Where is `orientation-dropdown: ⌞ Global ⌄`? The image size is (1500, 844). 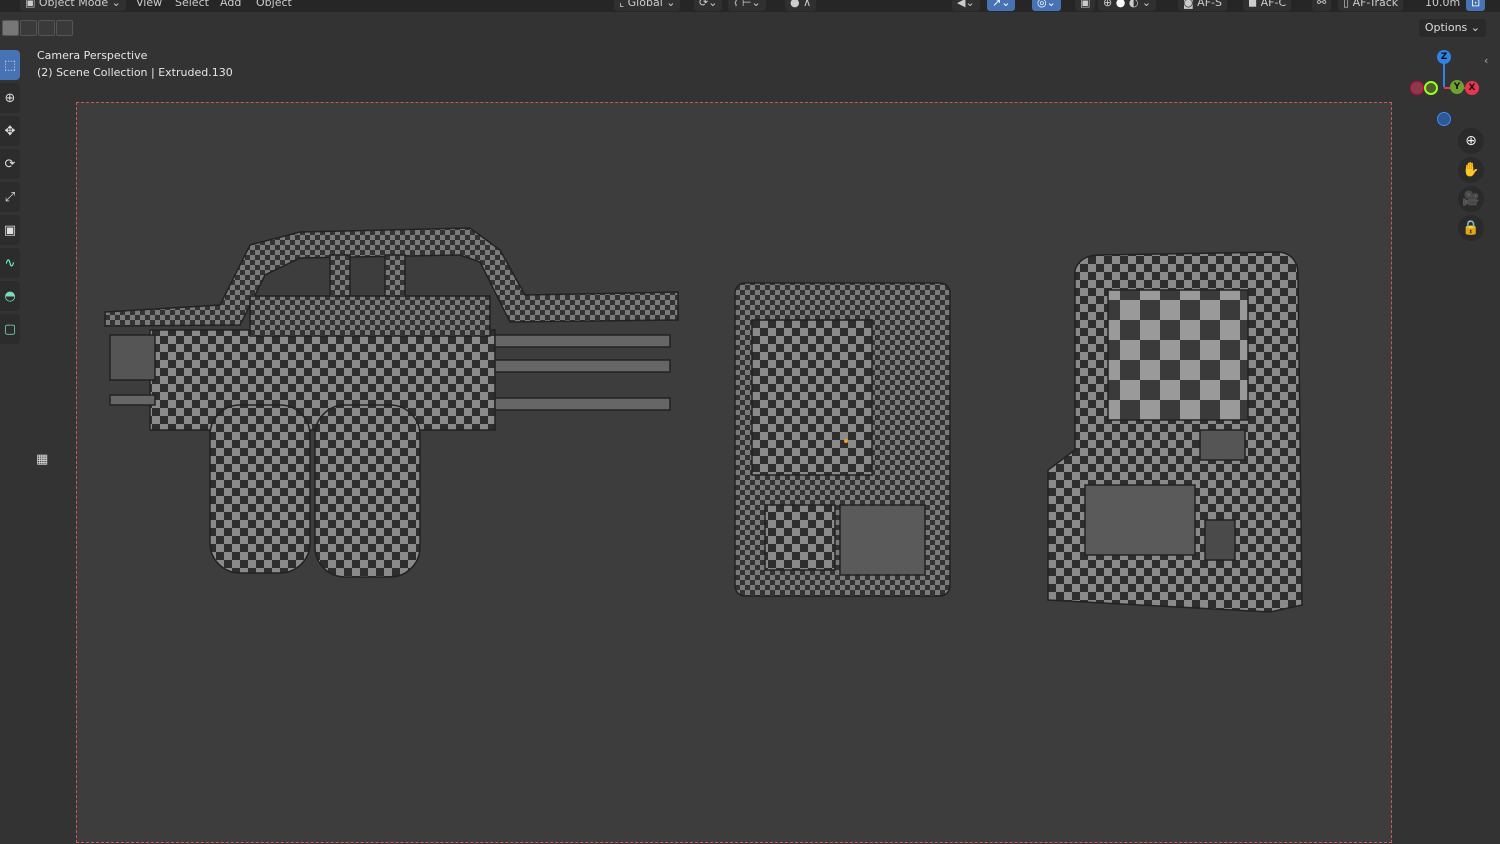 orientation-dropdown: ⌞ Global ⌄ is located at coordinates (647, 5).